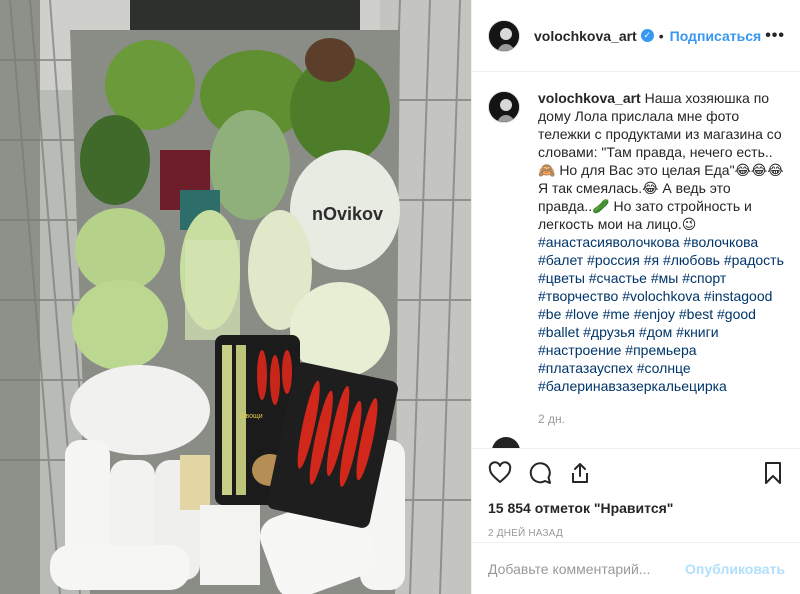 The width and height of the screenshot is (800, 594). Describe the element at coordinates (775, 36) in the screenshot. I see `more-options-icon: •••` at that location.